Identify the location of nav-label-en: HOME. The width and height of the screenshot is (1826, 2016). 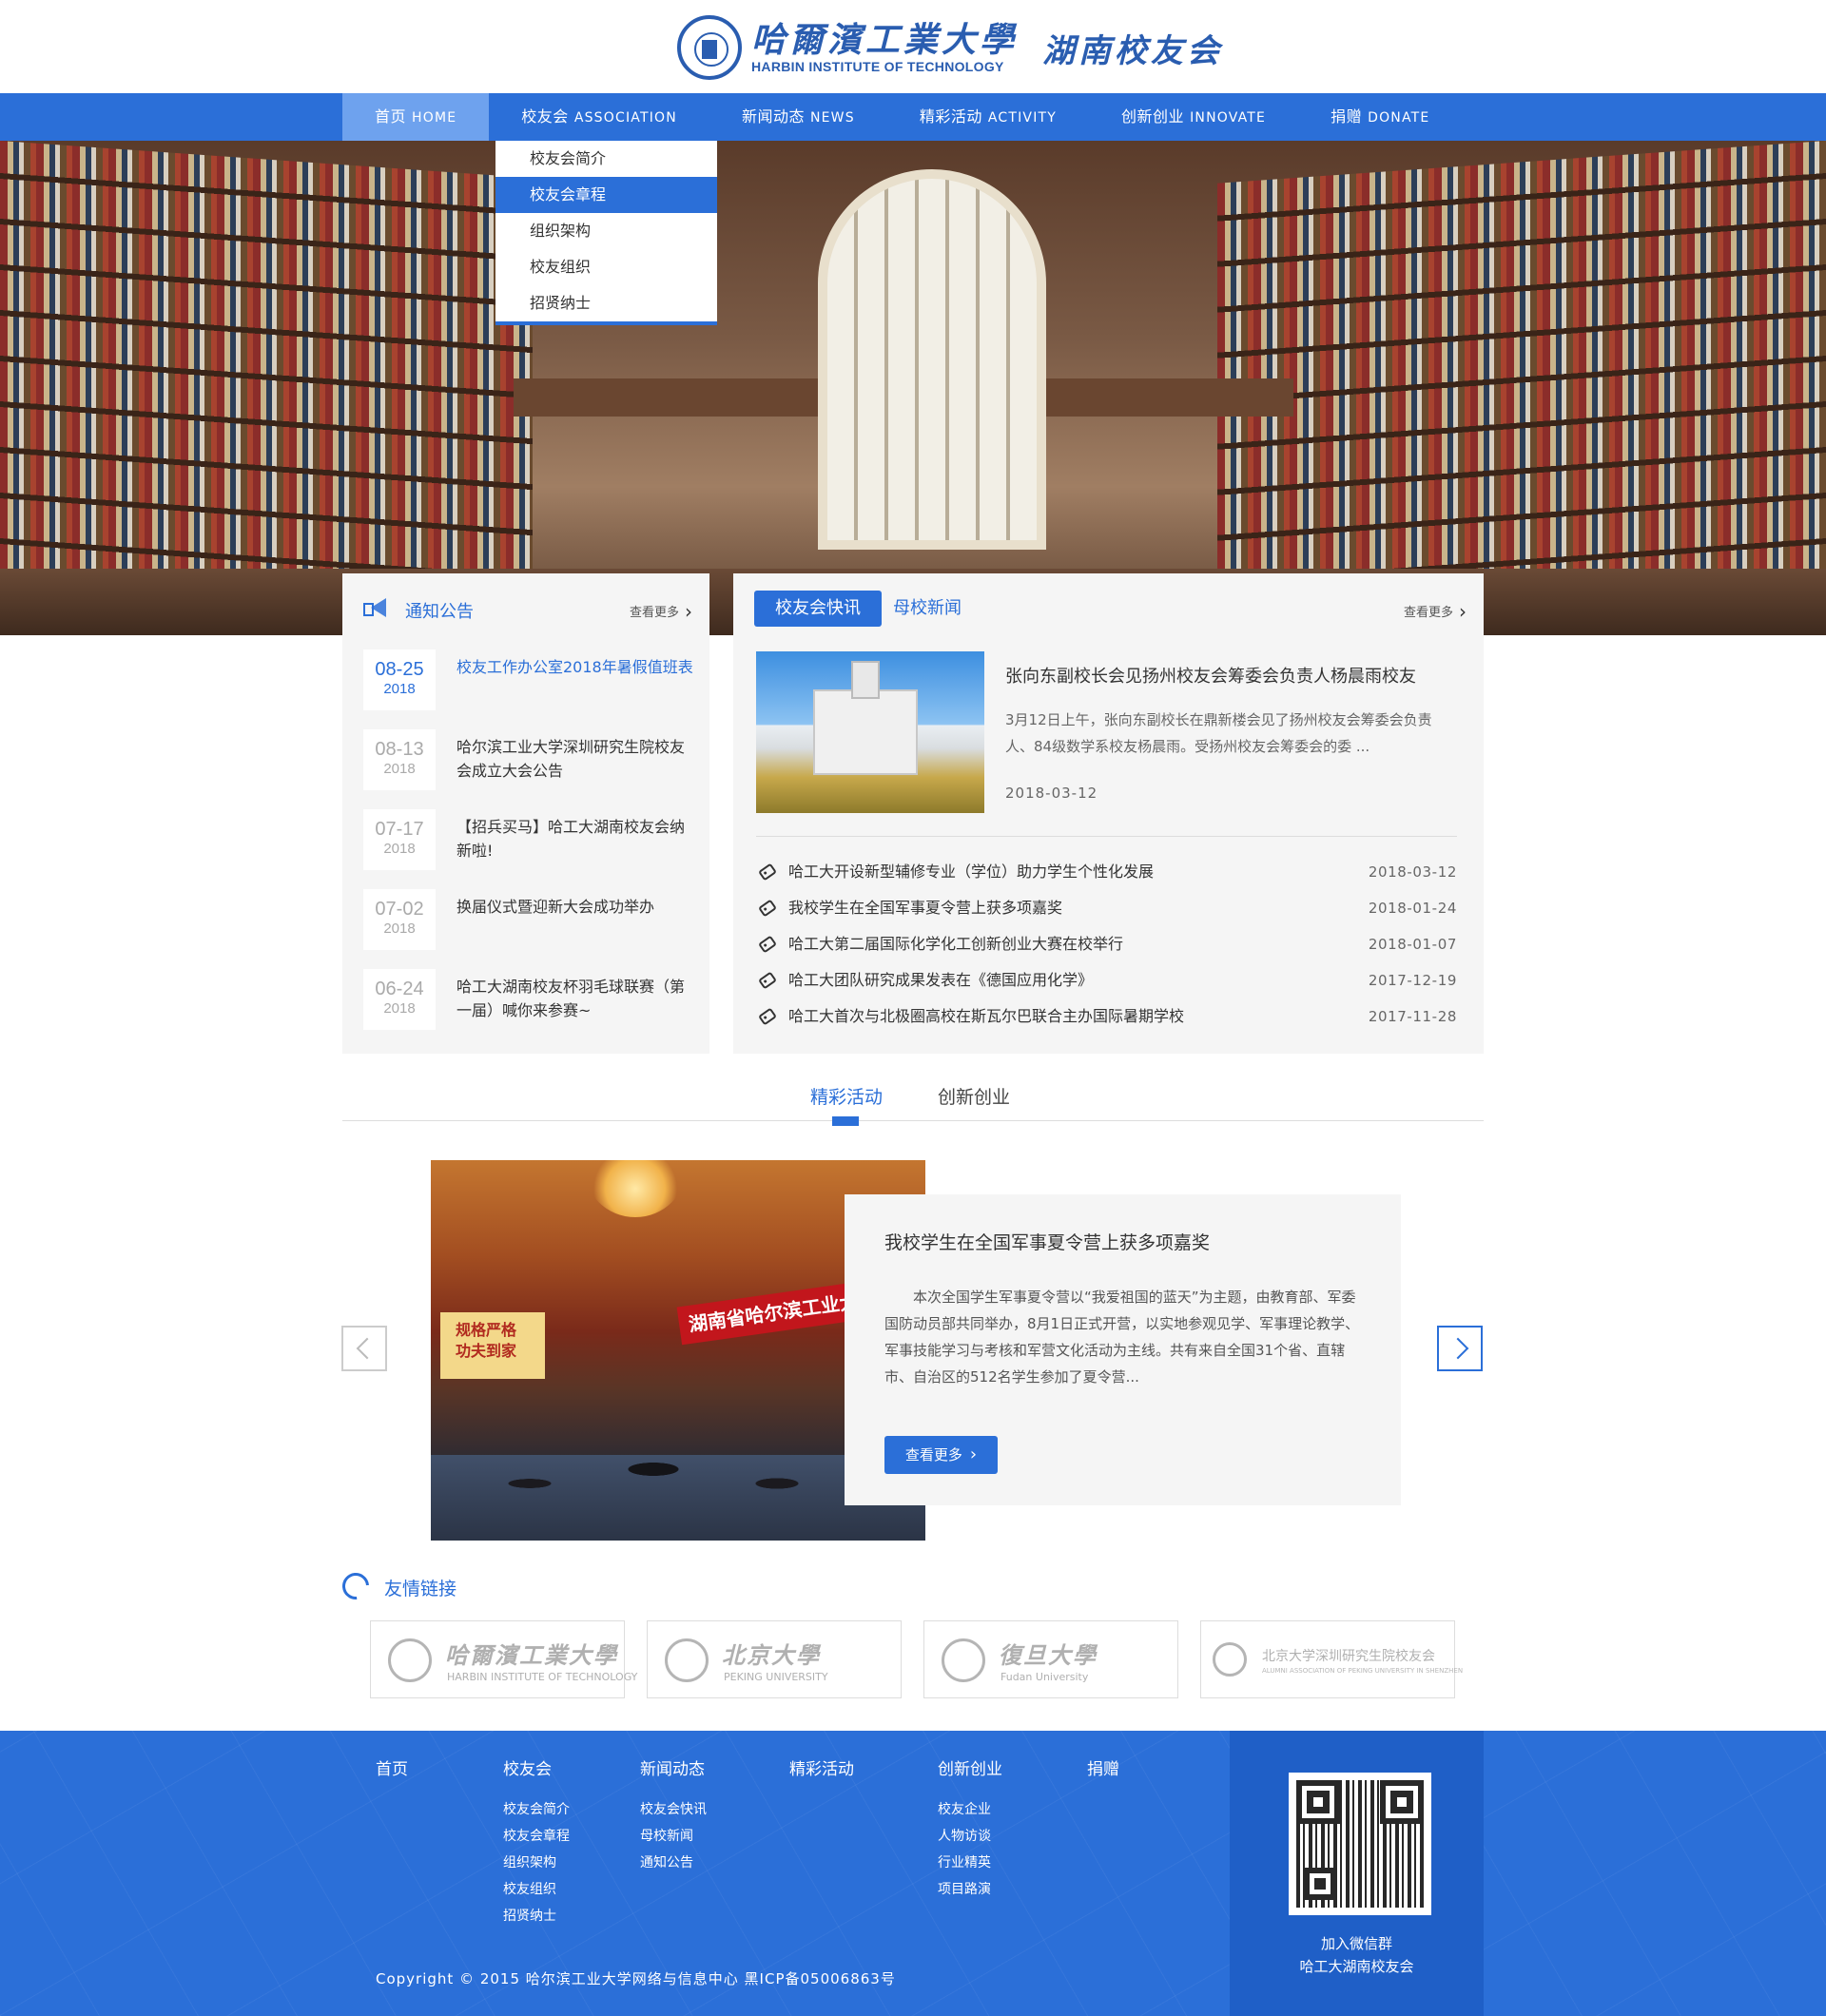
(434, 118).